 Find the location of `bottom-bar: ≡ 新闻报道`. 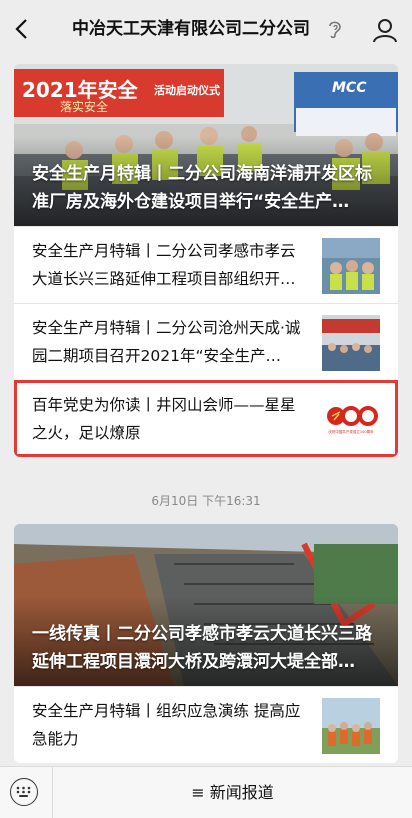

bottom-bar: ≡ 新闻报道 is located at coordinates (206, 792).